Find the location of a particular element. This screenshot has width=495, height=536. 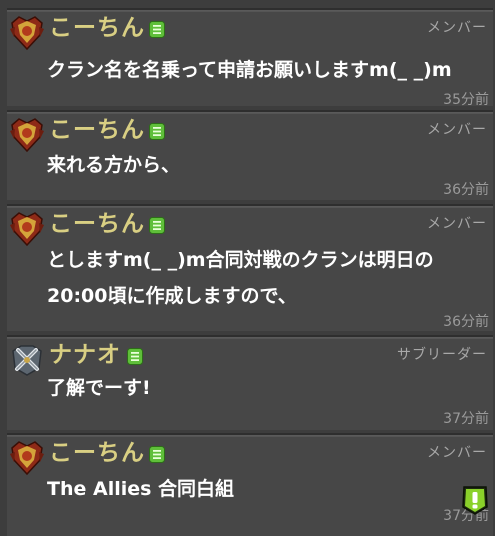

message-timestamp: 35分前 is located at coordinates (466, 100).